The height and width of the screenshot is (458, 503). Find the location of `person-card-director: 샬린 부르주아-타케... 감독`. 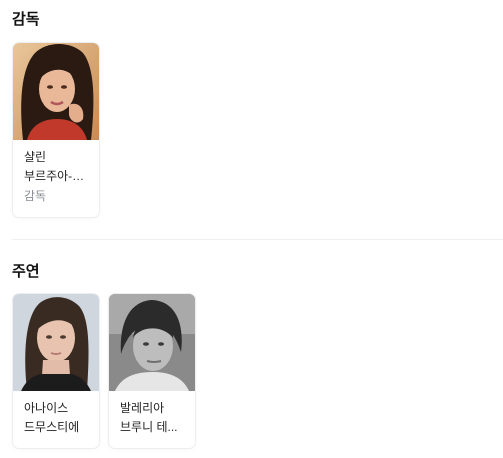

person-card-director: 샬린 부르주아-타케... 감독 is located at coordinates (56, 130).